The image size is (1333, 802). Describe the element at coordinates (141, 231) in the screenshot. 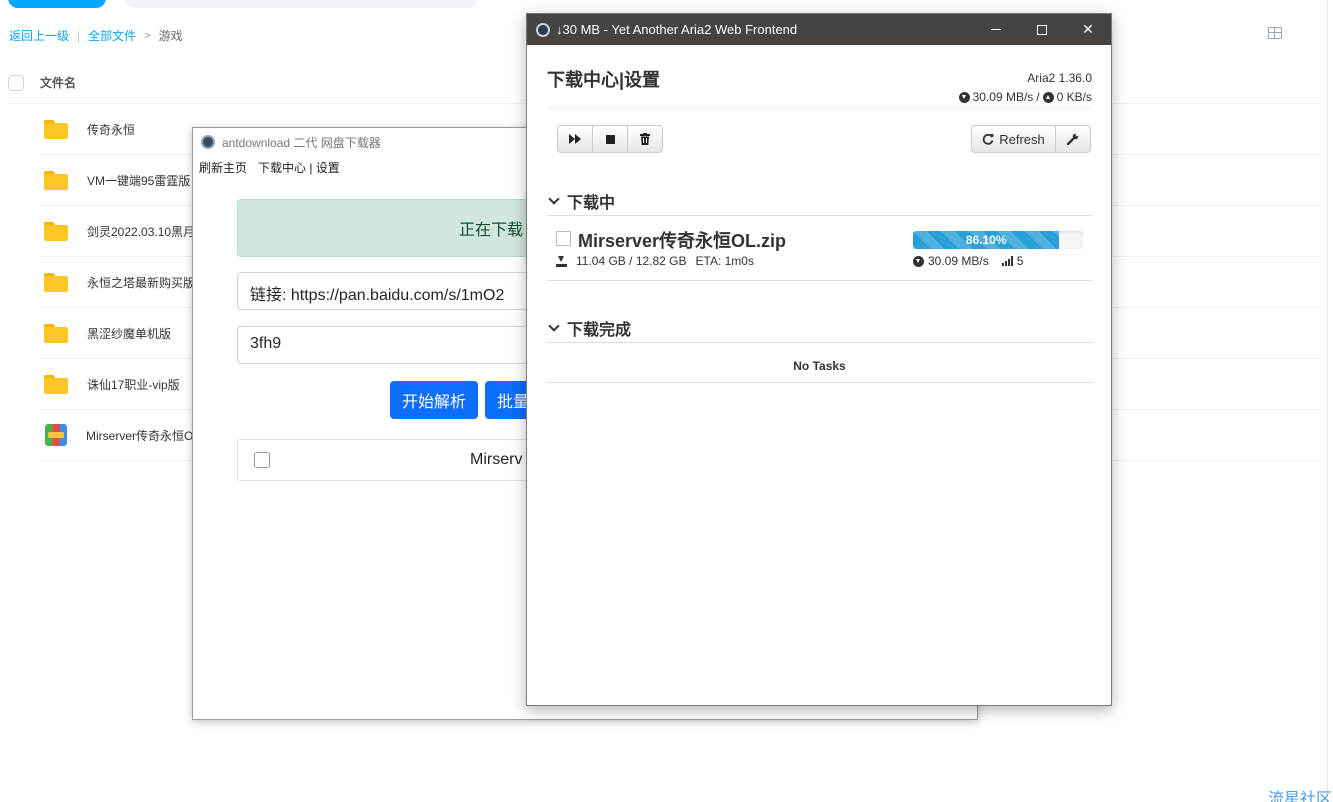

I see `file-name: 剑灵2022.03.10黑月` at that location.